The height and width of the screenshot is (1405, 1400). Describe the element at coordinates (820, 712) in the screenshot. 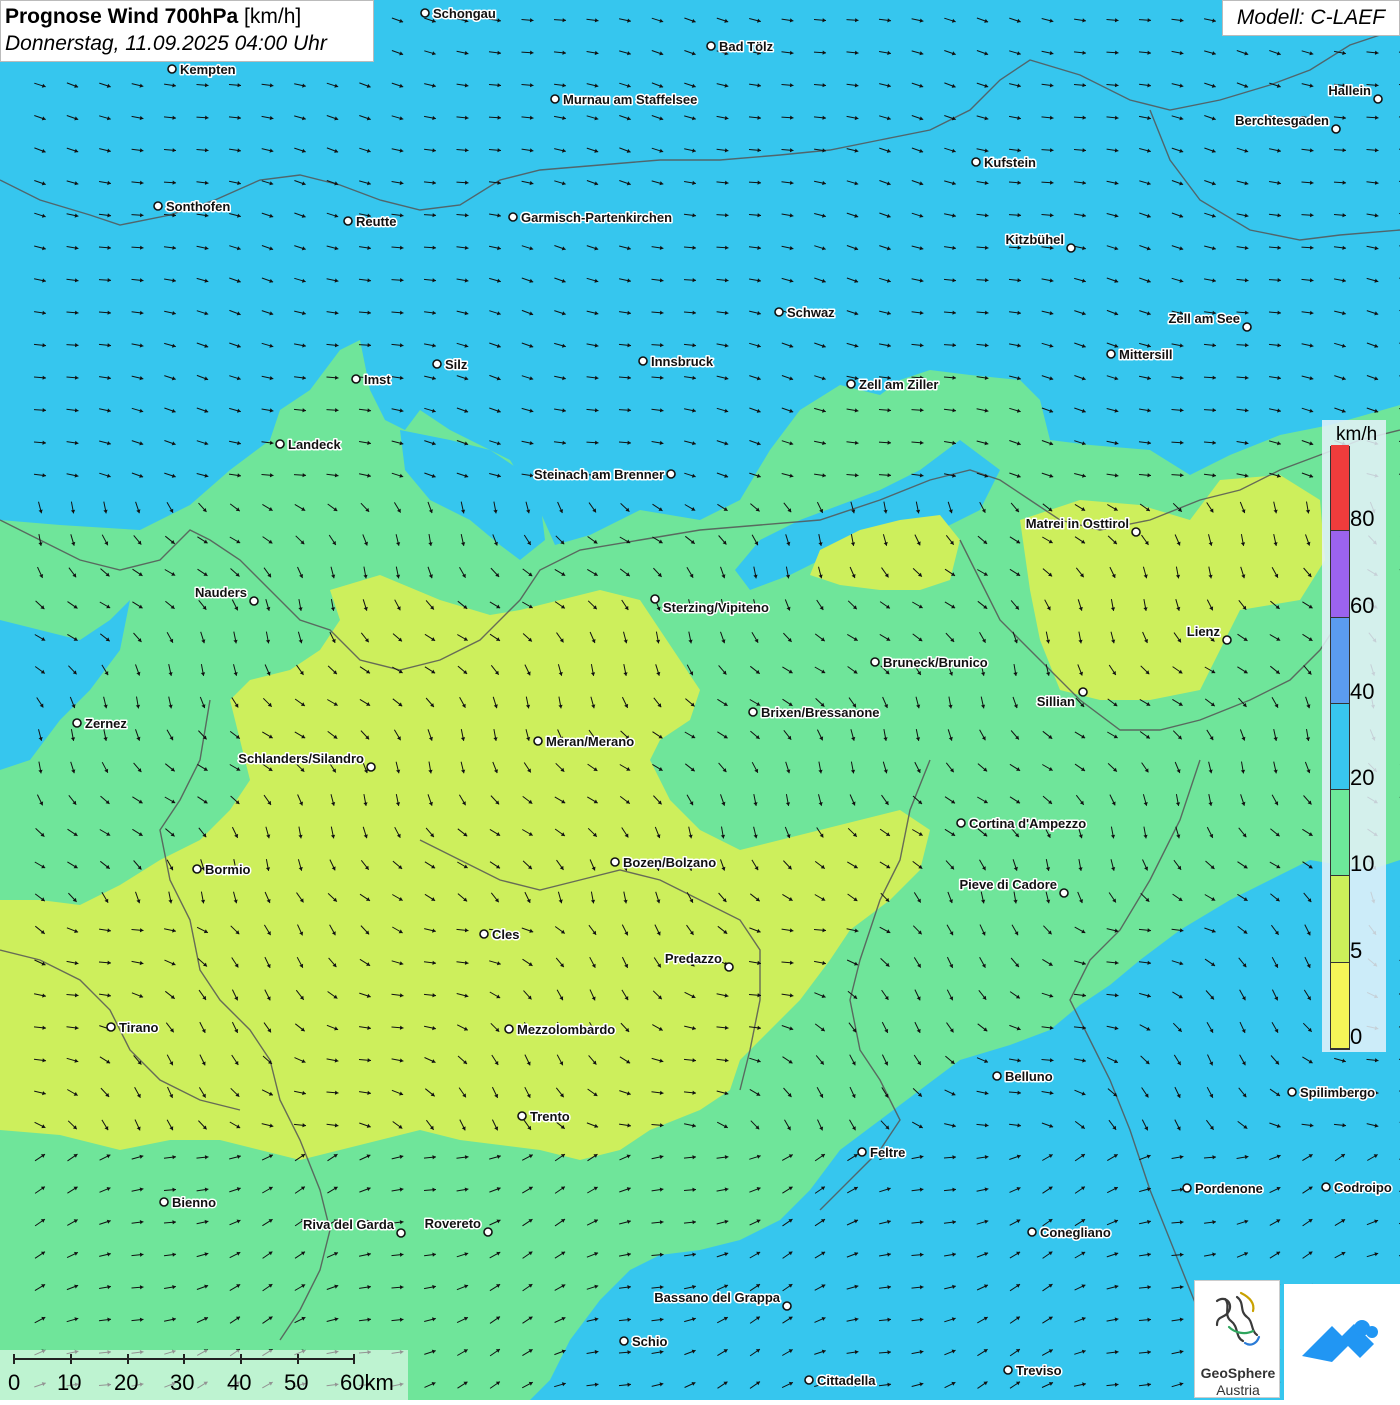

I see `city-label: Brixen/Bressanone` at that location.